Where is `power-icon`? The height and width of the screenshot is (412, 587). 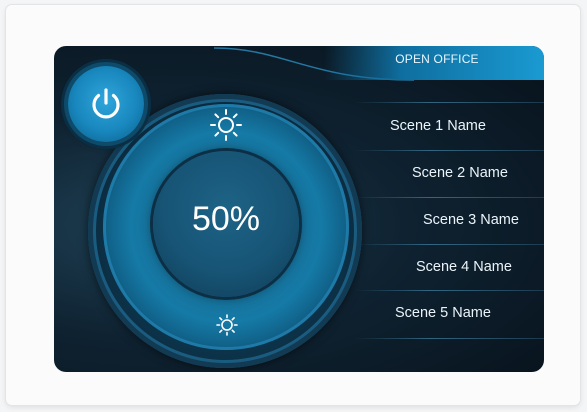 power-icon is located at coordinates (106, 103).